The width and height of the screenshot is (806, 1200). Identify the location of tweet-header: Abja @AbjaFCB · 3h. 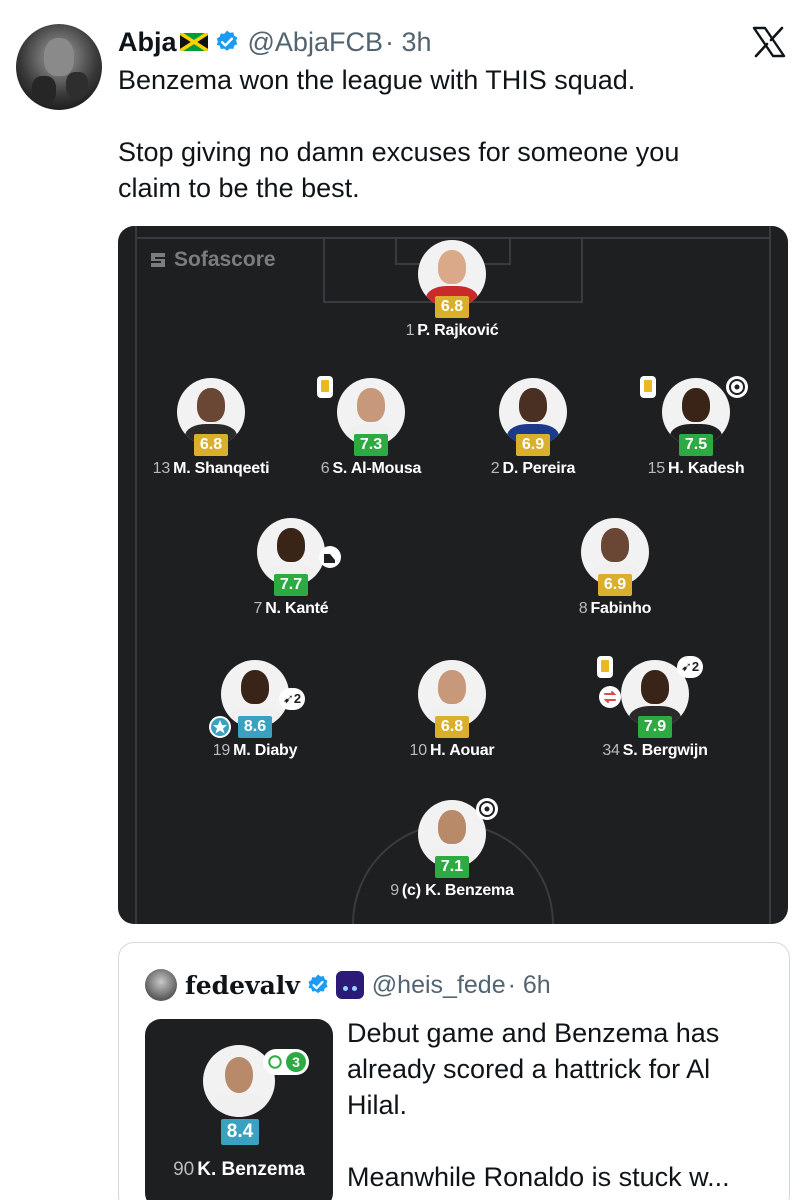
(275, 42).